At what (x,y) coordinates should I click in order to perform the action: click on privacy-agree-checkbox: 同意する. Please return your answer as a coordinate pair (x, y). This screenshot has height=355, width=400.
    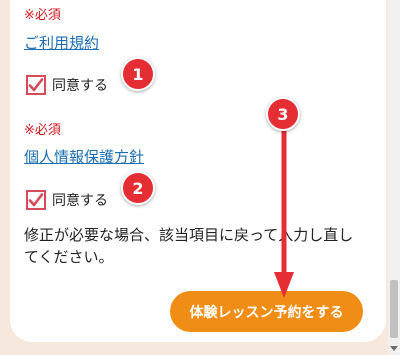
    Looking at the image, I should click on (67, 200).